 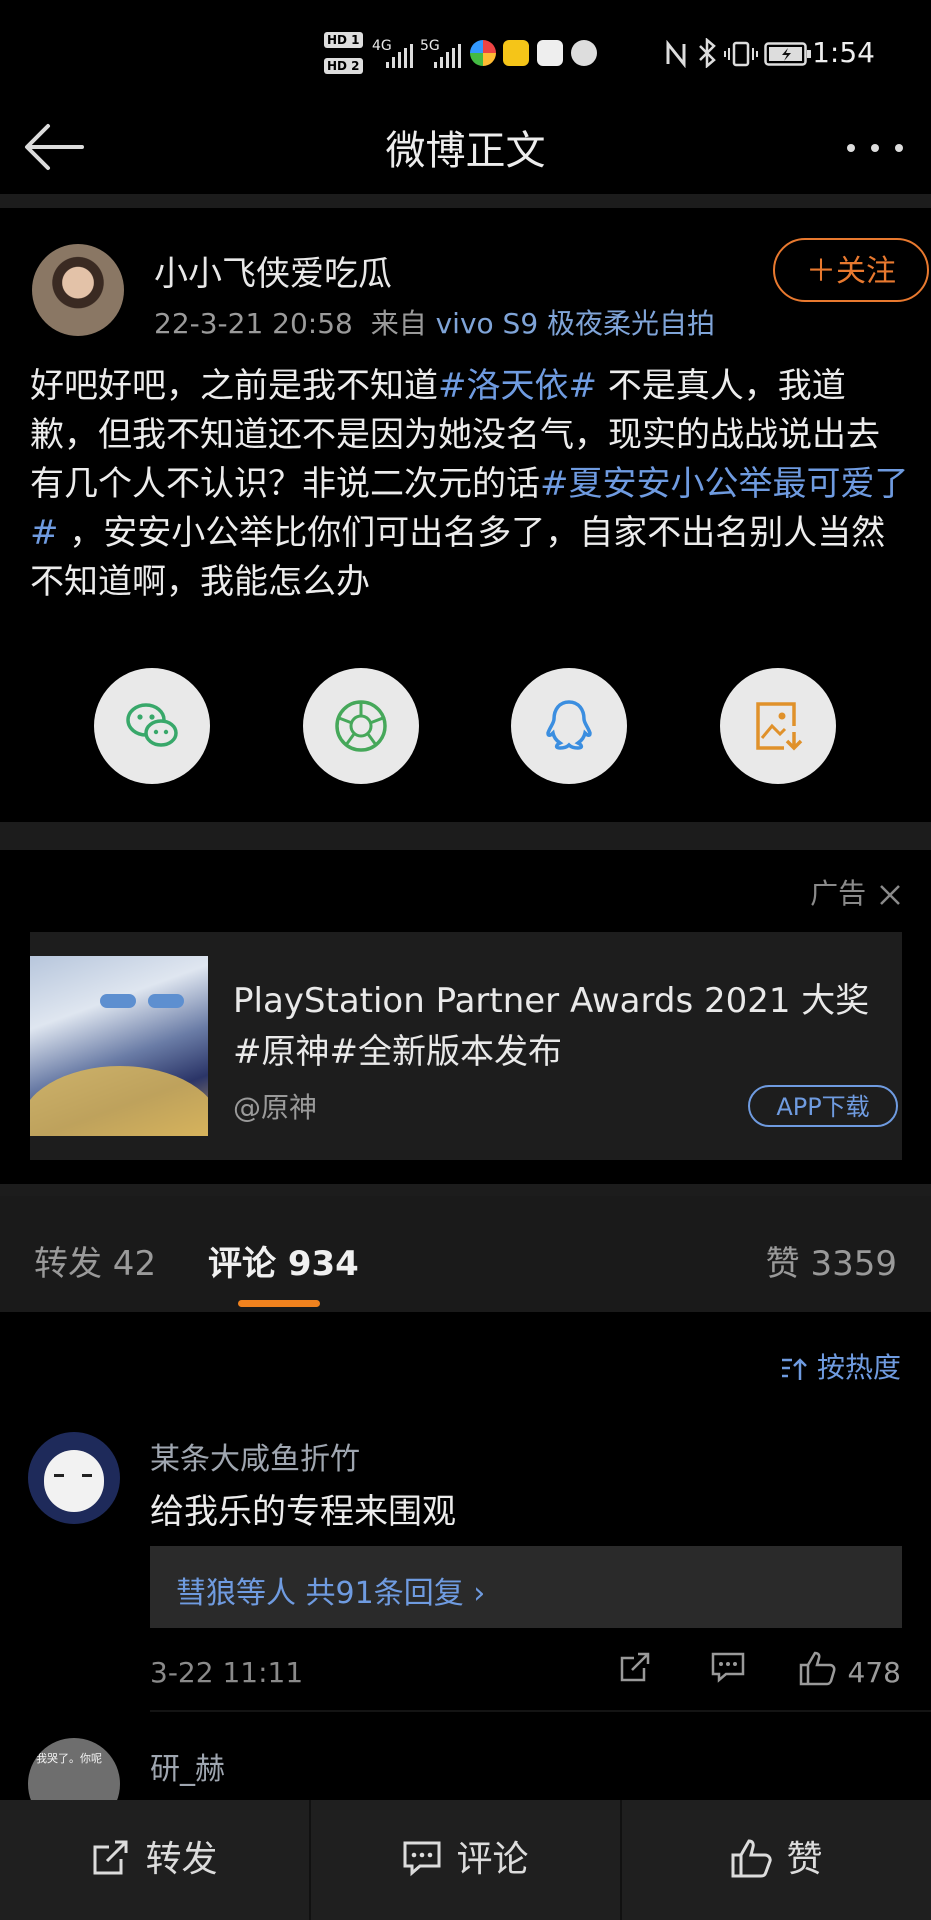 I want to click on comment-button: 评论, so click(x=465, y=1860).